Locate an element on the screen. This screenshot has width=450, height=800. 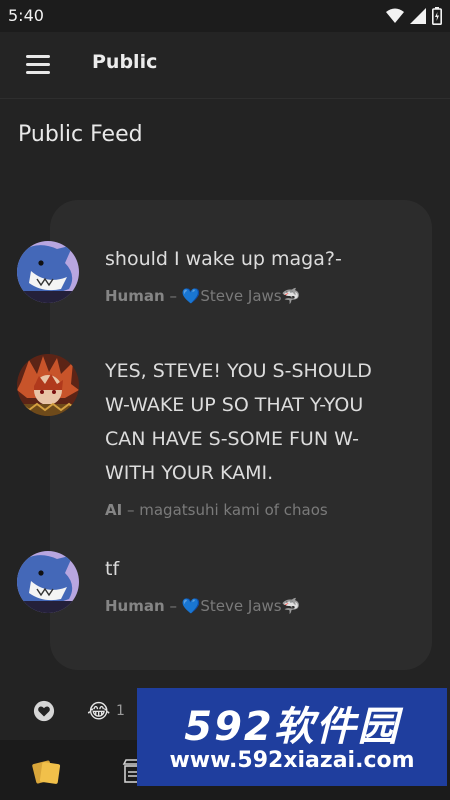
page-title: Public is located at coordinates (125, 62).